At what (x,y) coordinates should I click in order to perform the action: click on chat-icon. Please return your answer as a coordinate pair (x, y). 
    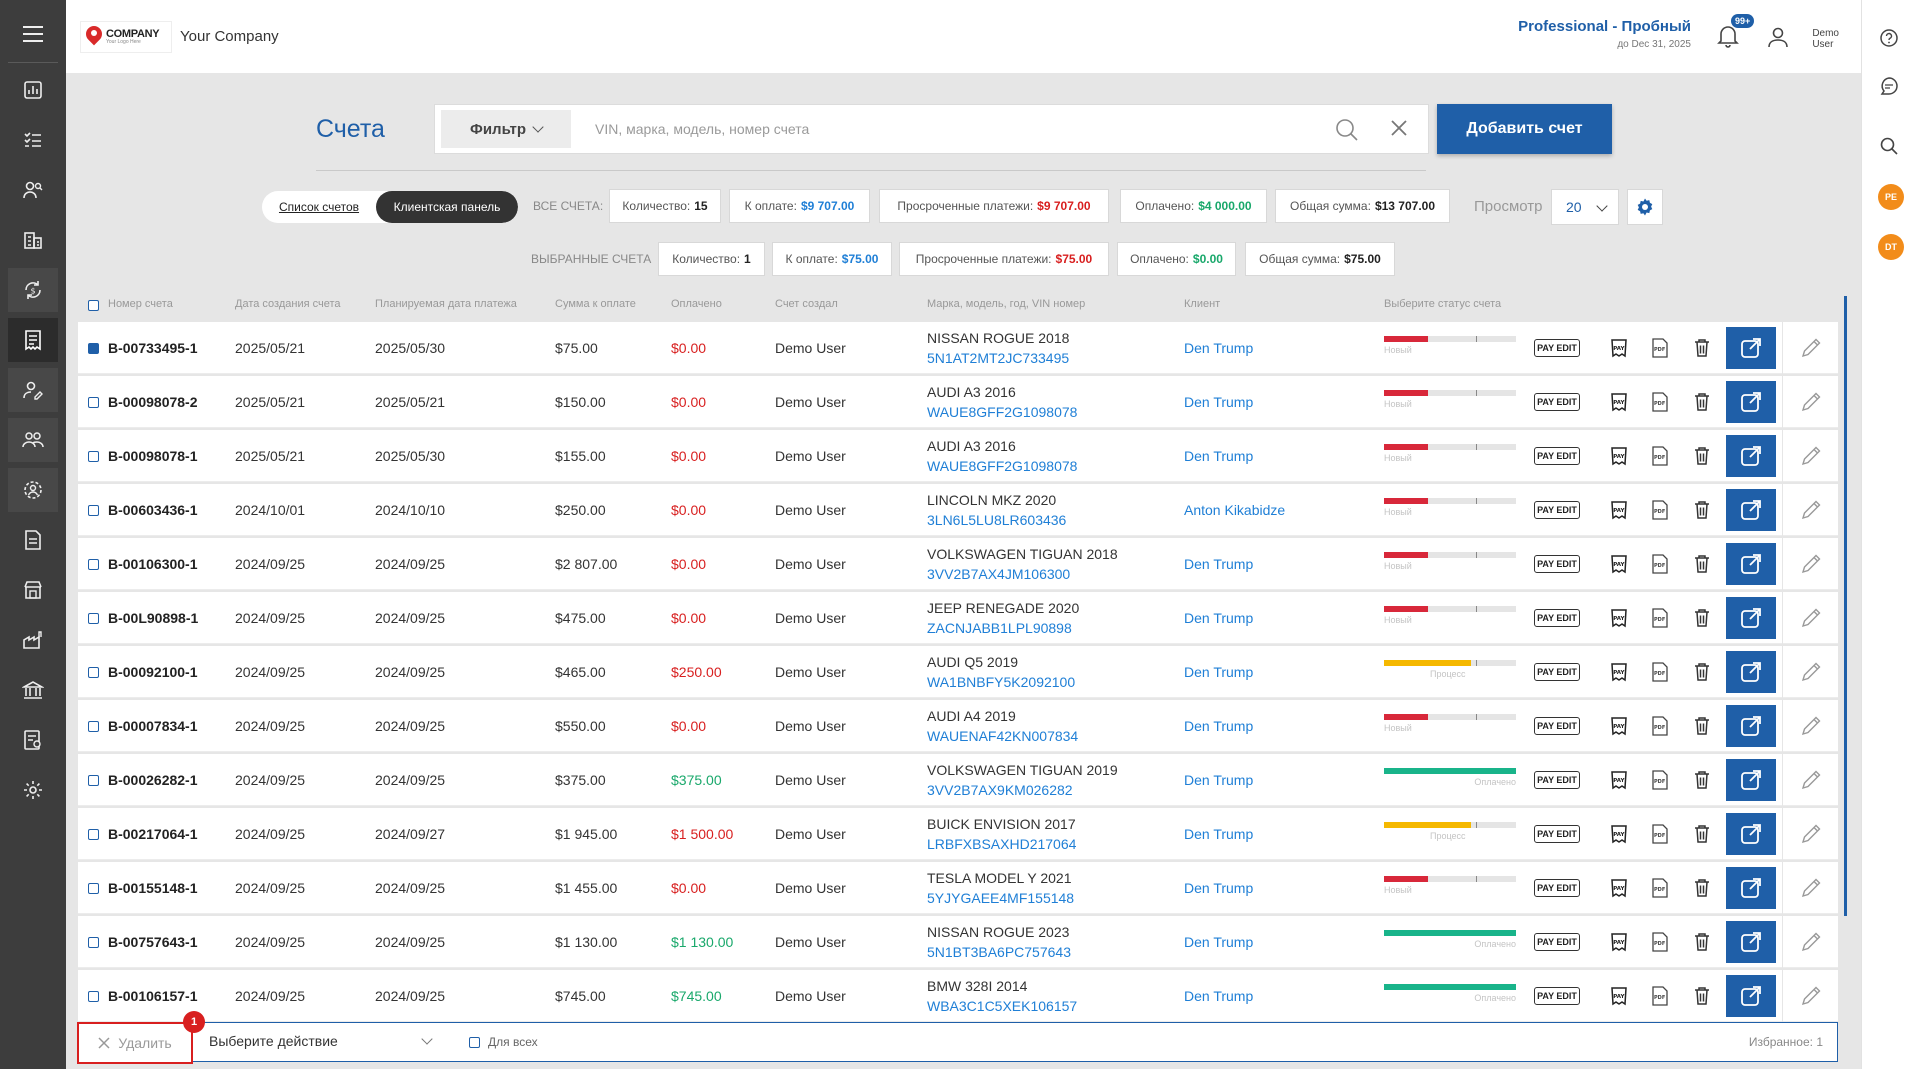
    Looking at the image, I should click on (1891, 88).